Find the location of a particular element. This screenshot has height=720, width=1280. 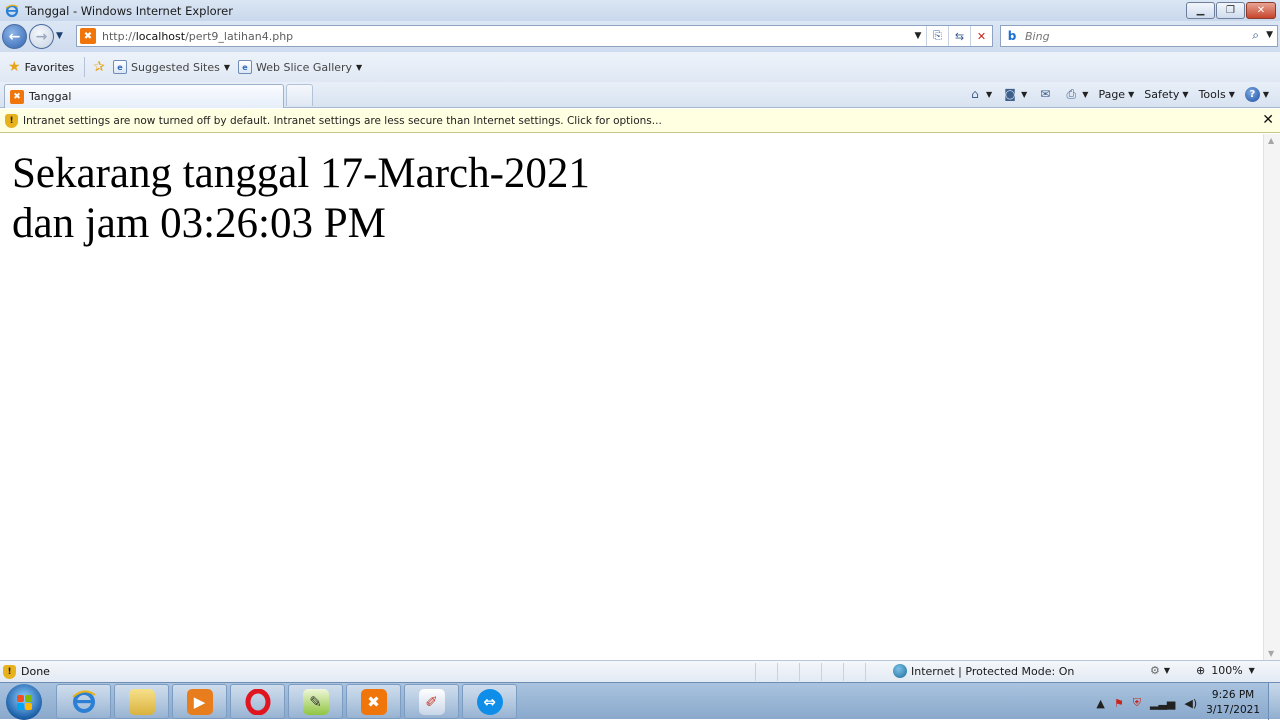

protected-mode-icon: ⚙ is located at coordinates (1155, 670).